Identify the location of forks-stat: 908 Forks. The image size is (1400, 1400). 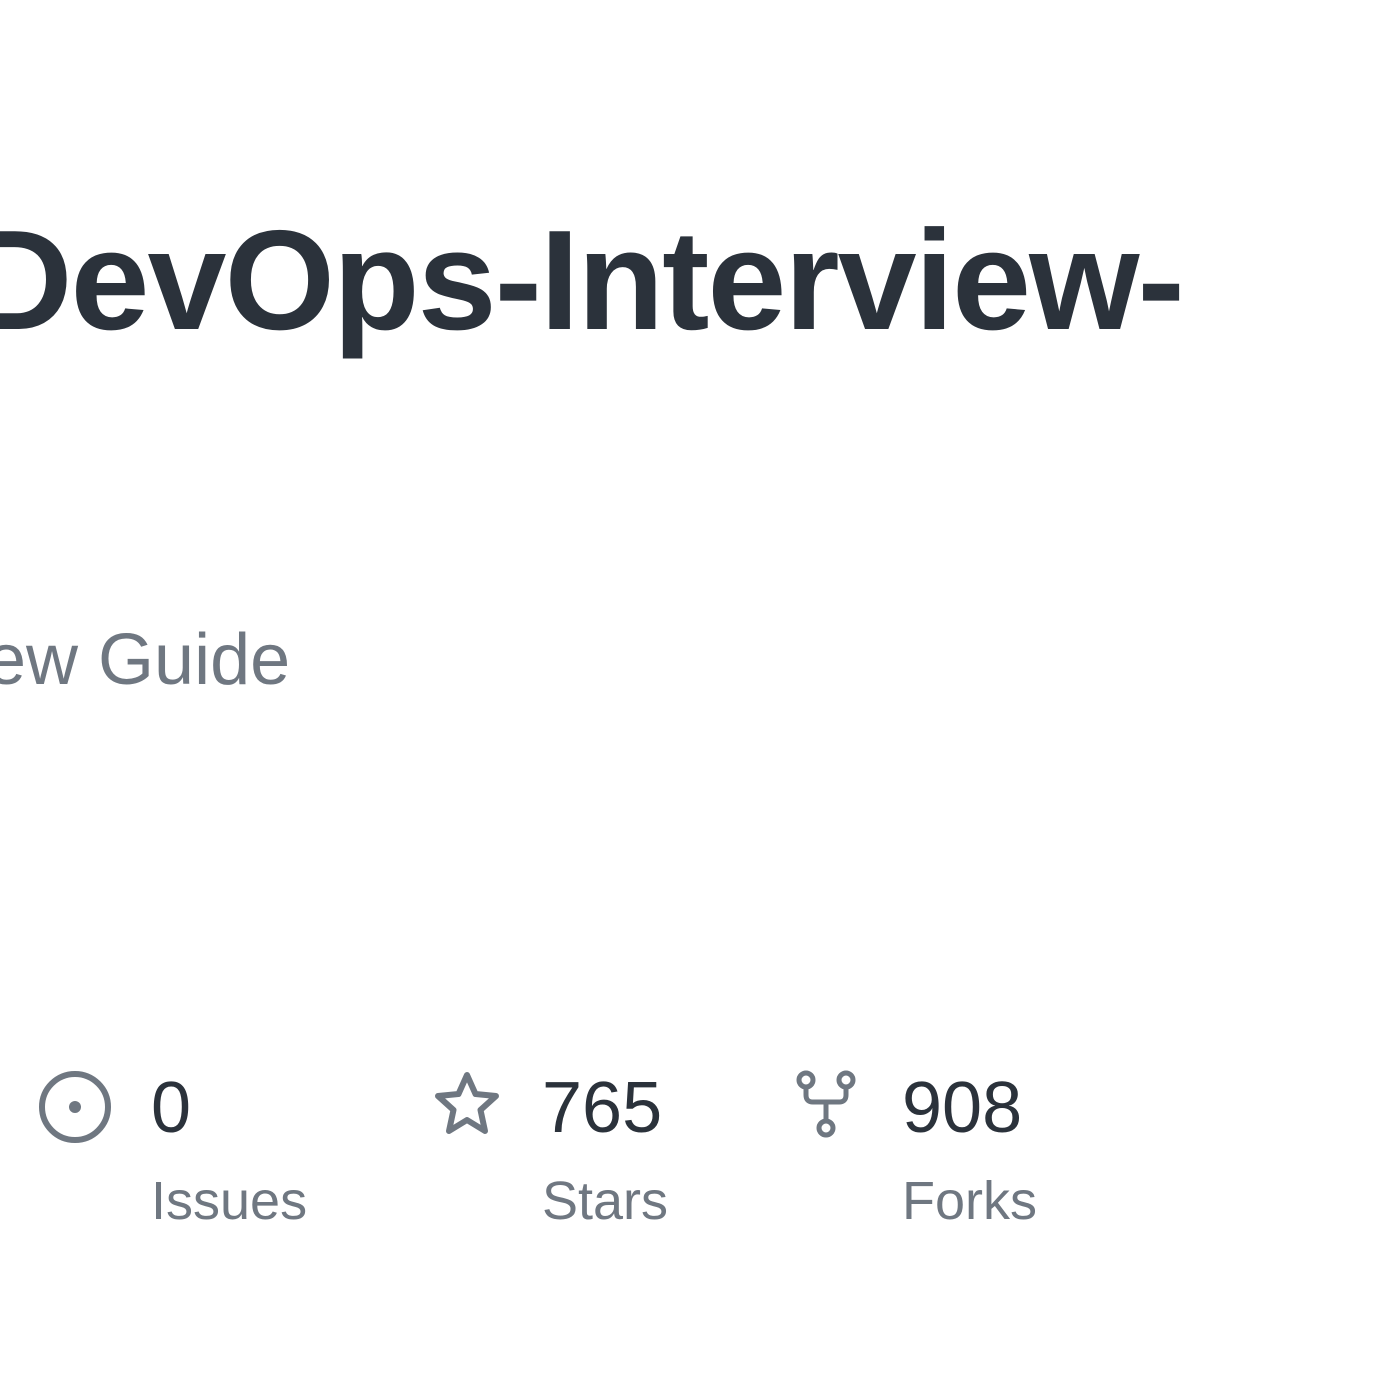
(944, 1153).